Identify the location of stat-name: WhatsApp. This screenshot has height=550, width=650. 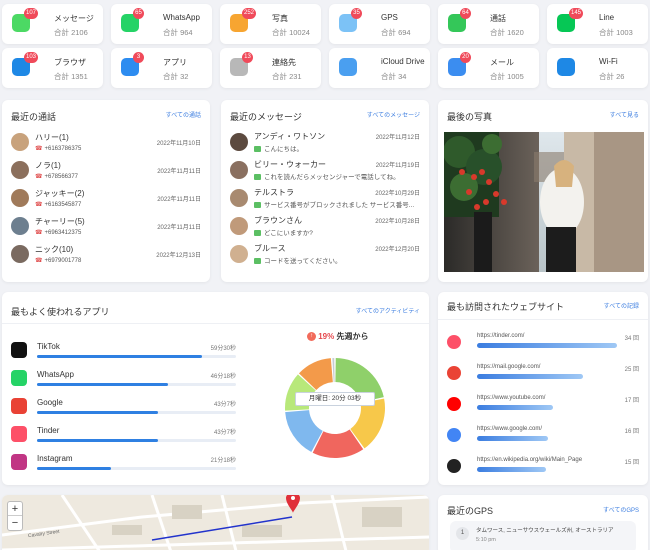
(181, 17).